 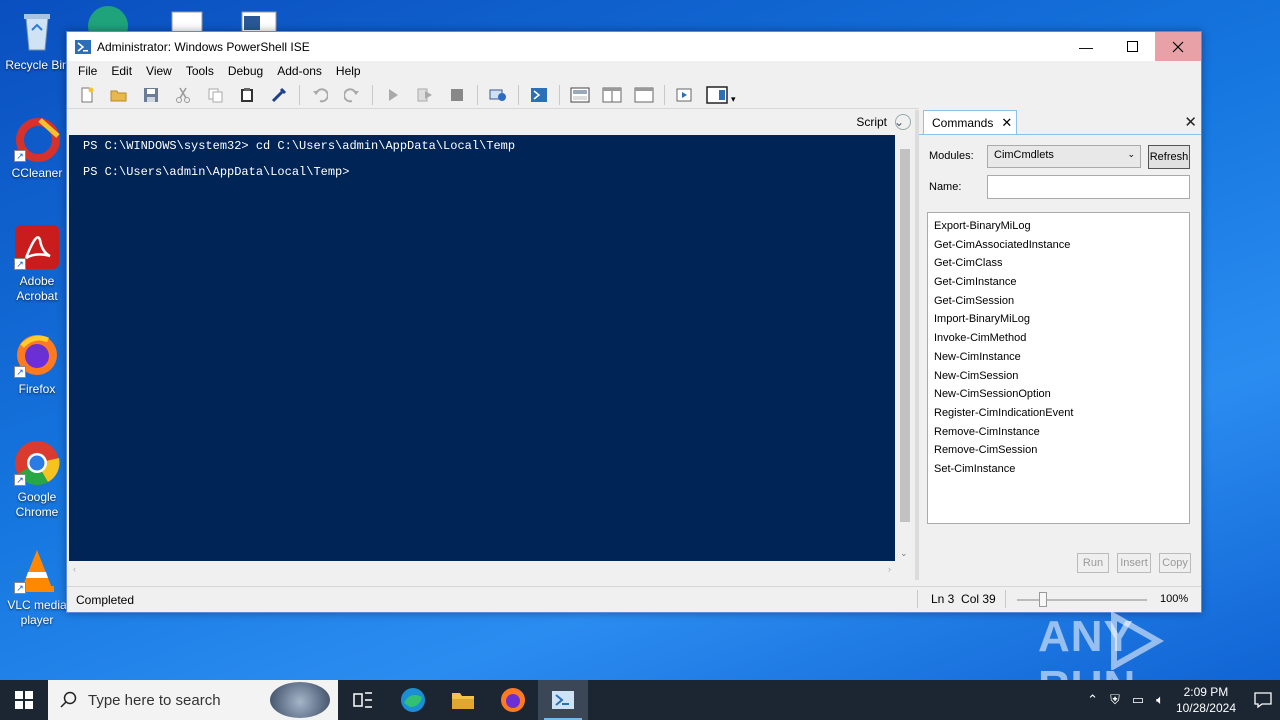 What do you see at coordinates (945, 187) in the screenshot?
I see `name-label: Name:` at bounding box center [945, 187].